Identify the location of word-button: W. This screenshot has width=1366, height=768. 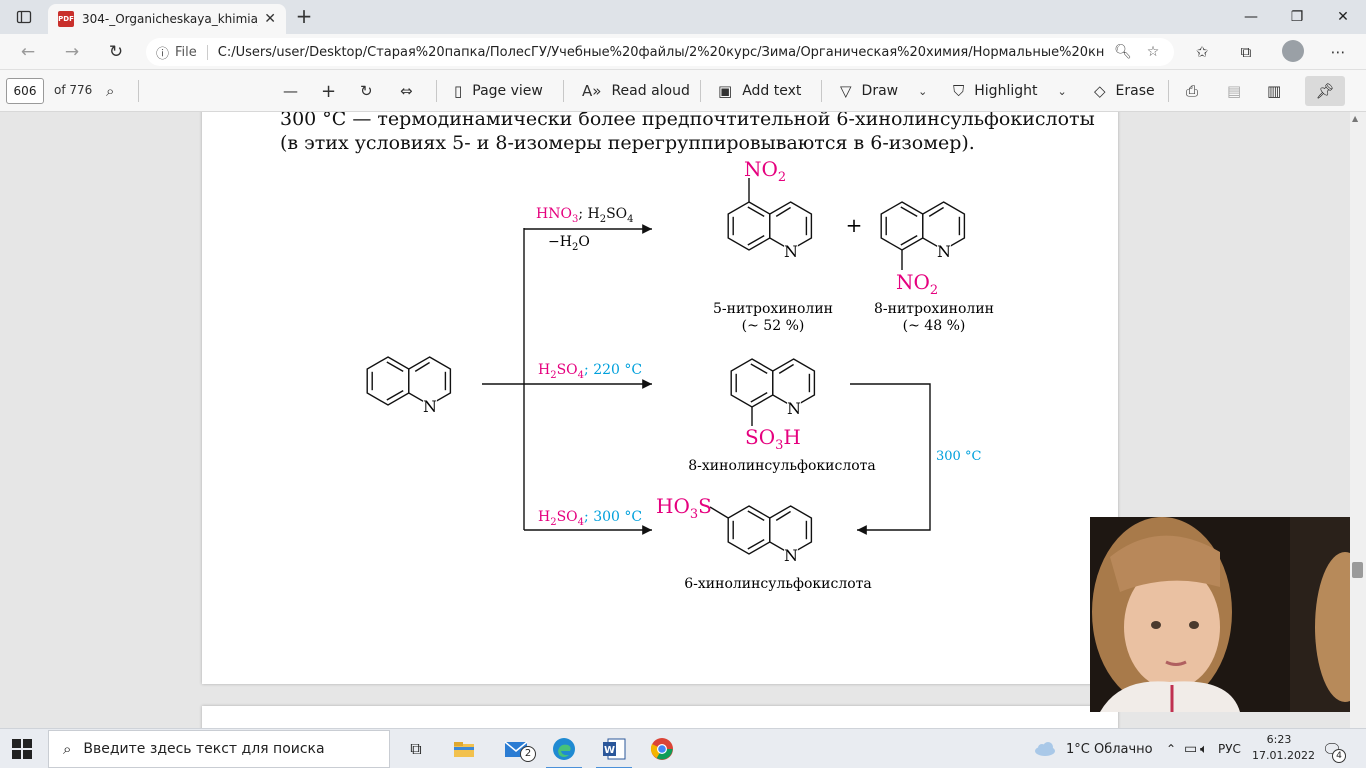
(614, 750).